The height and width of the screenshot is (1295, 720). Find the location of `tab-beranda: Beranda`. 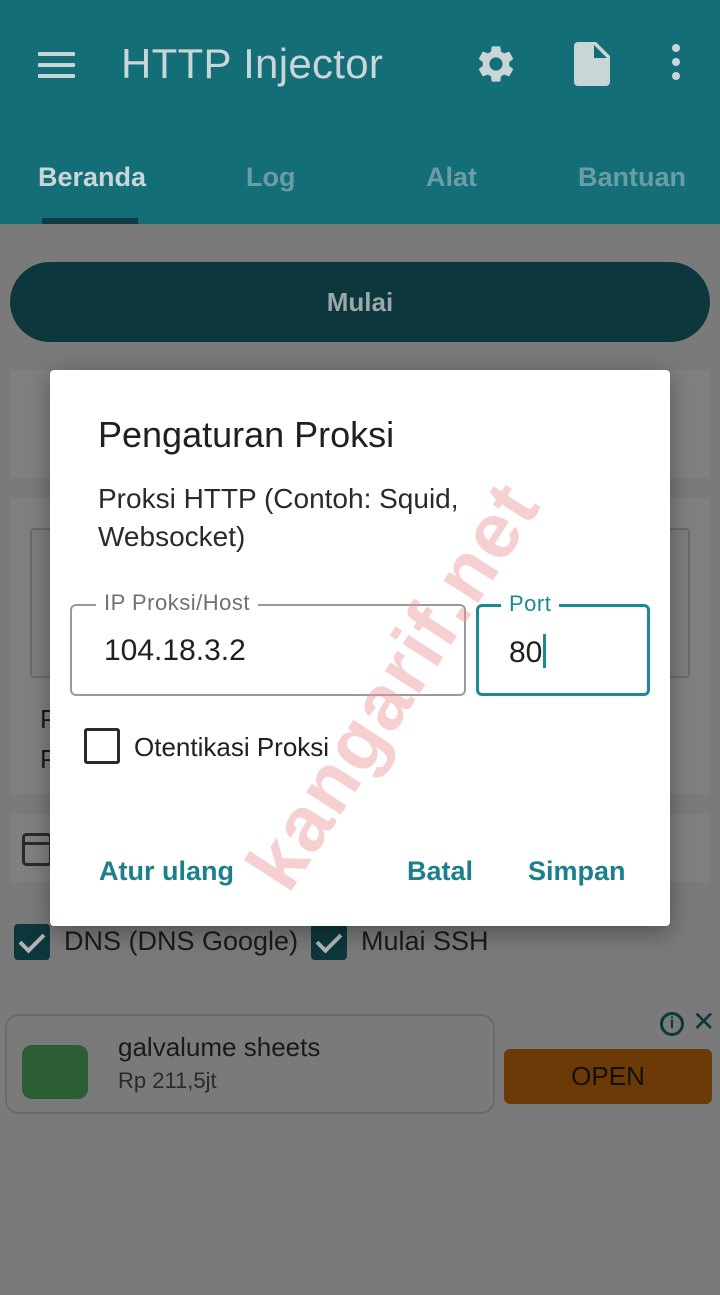

tab-beranda: Beranda is located at coordinates (92, 177).